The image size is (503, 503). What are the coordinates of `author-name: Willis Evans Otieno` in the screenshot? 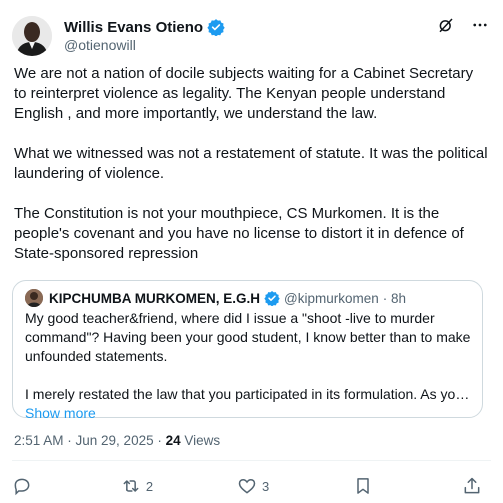 It's located at (133, 27).